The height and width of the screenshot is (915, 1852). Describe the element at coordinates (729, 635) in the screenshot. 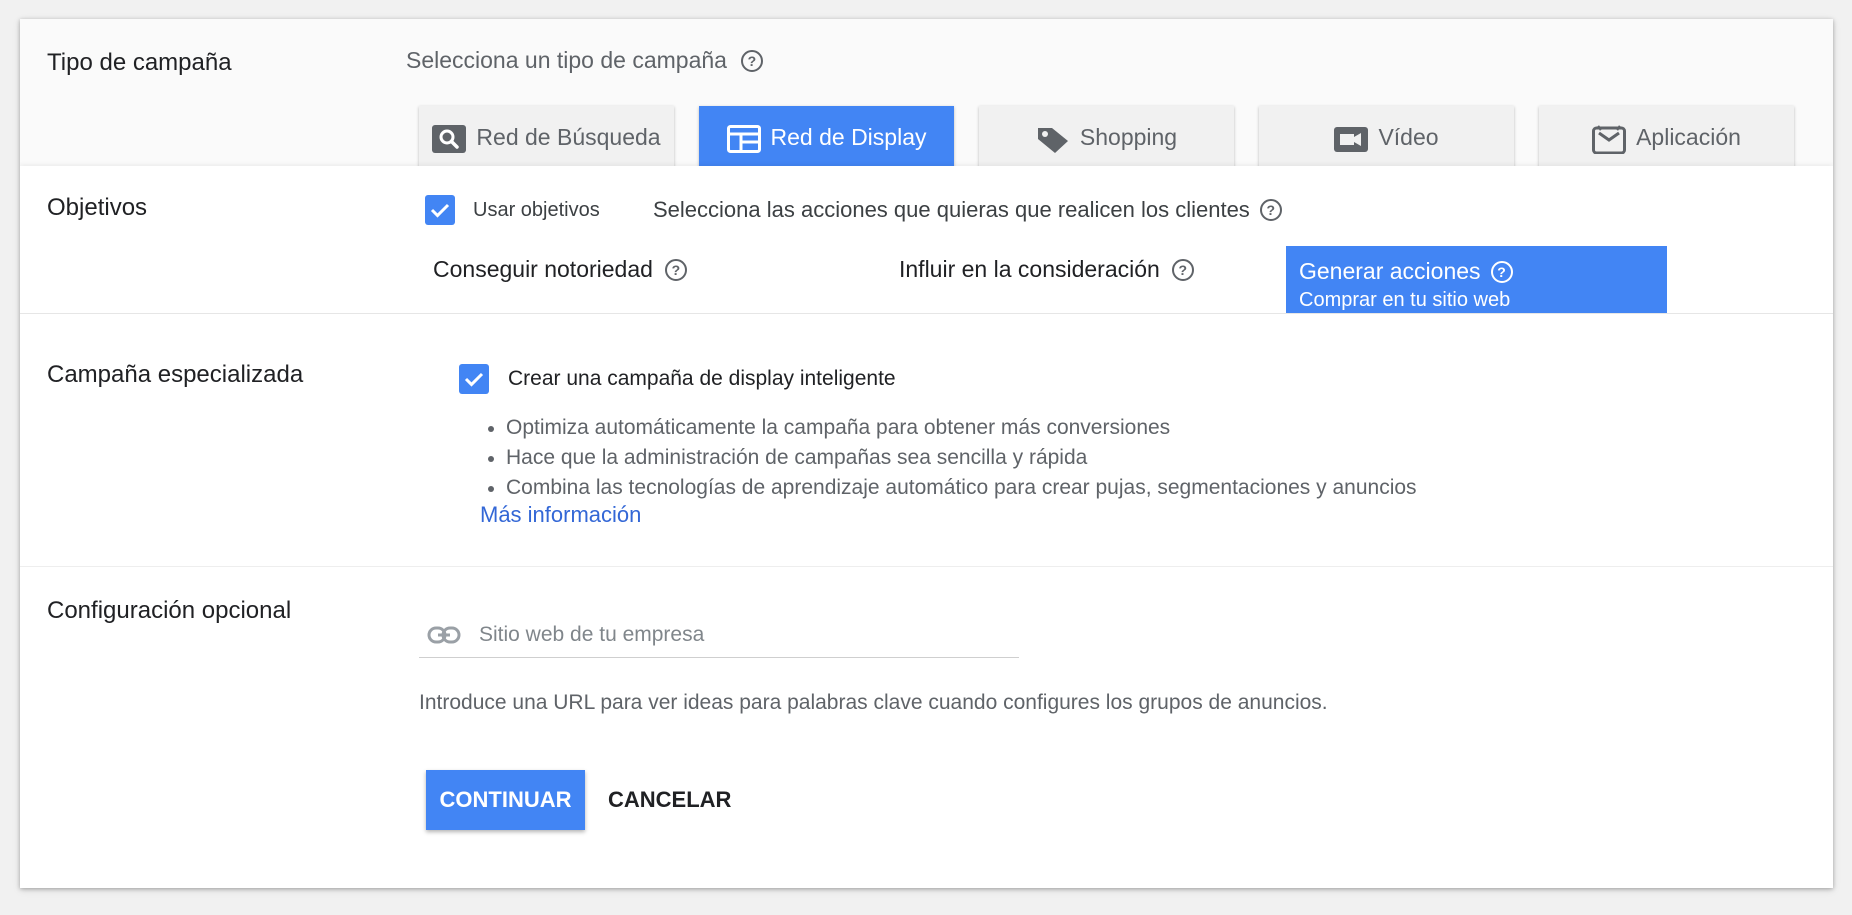

I see `website-input` at that location.